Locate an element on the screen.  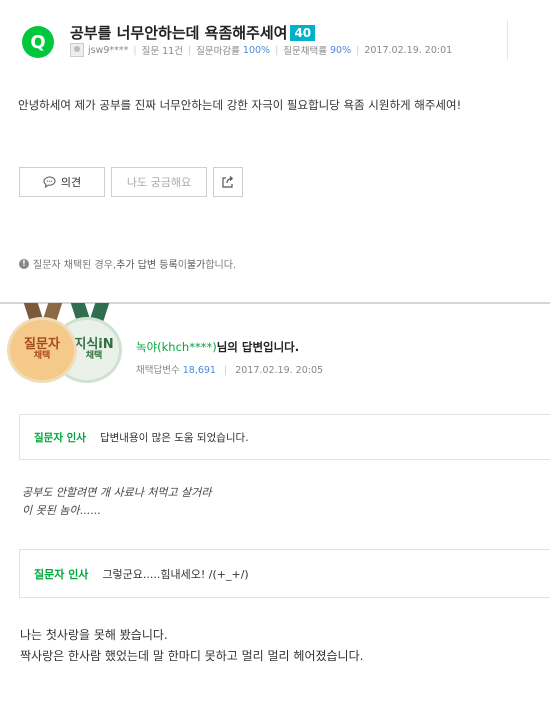
asker-thanks-box: 질문자 인사 답변내용이 많은 도움 되었습니다. is located at coordinates (284, 437).